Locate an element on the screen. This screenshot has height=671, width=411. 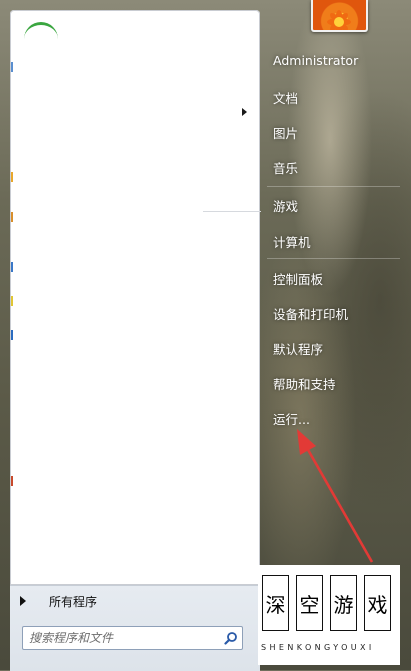
all-programs-label: 所有程序 is located at coordinates (73, 602).